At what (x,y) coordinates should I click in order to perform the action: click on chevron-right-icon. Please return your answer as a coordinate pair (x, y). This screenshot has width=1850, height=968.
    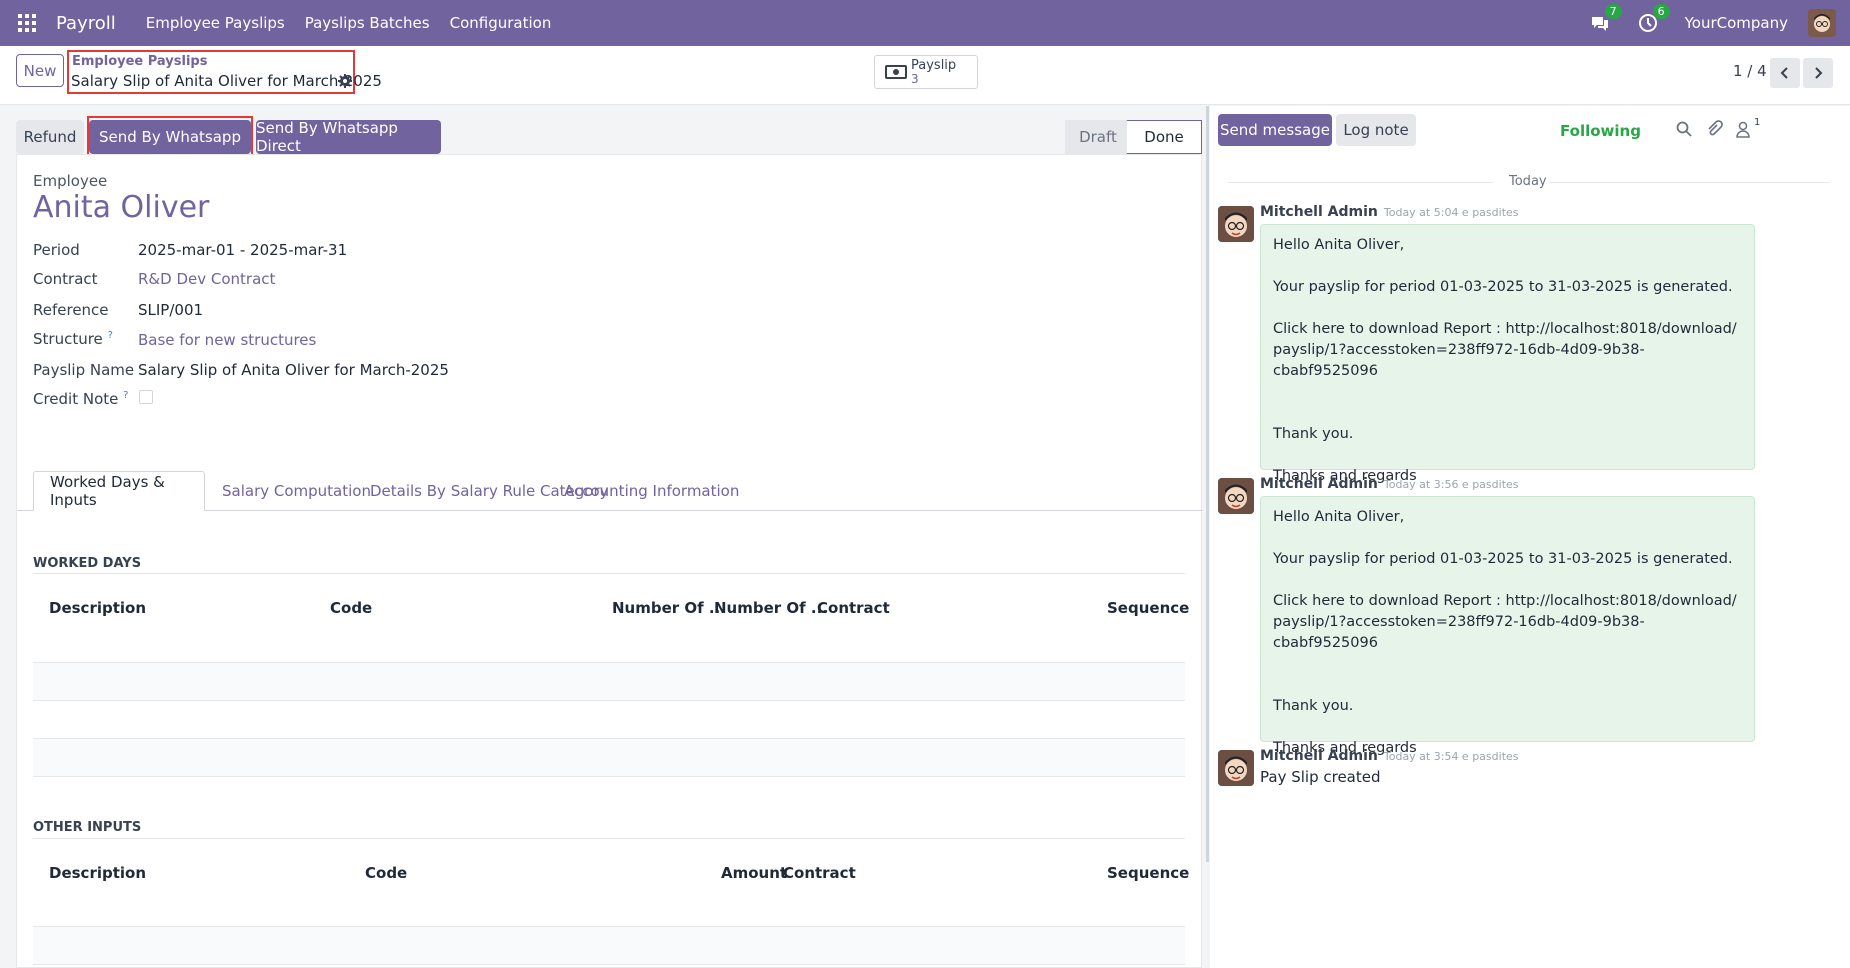
    Looking at the image, I should click on (1819, 73).